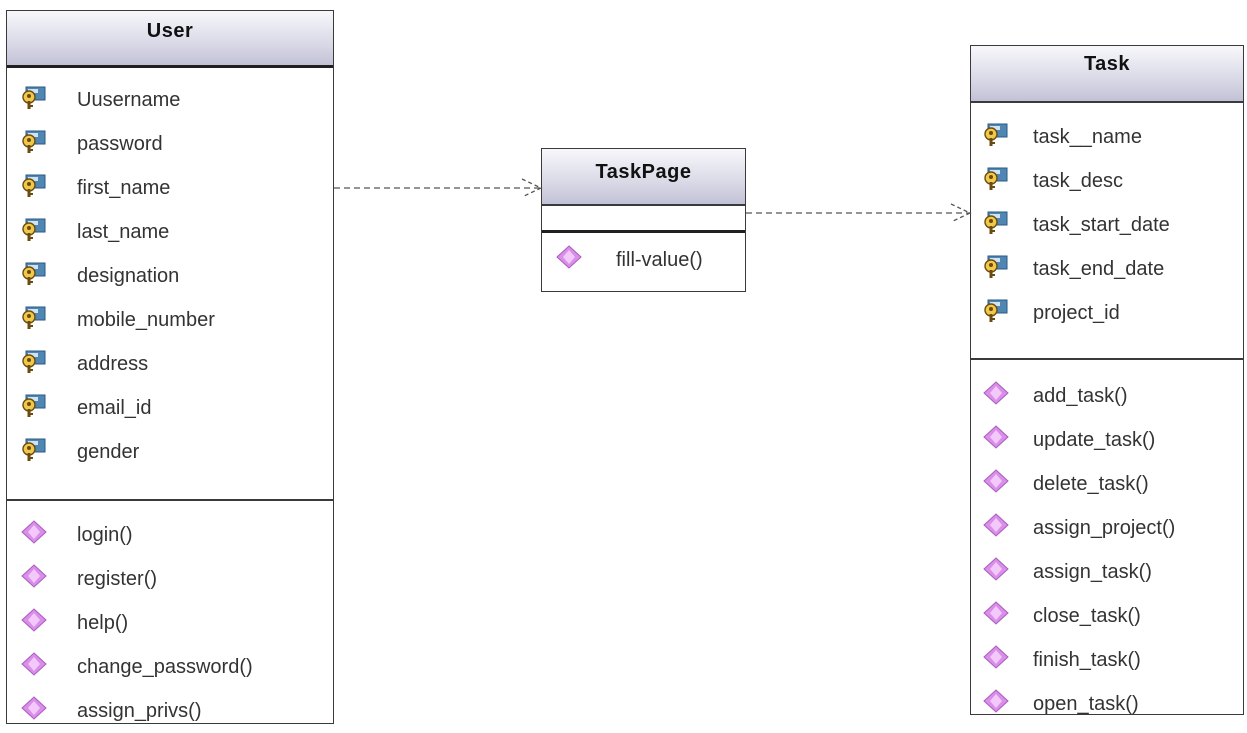 Image resolution: width=1247 pixels, height=733 pixels. I want to click on taskpage-operations: fill-value(), so click(643, 256).